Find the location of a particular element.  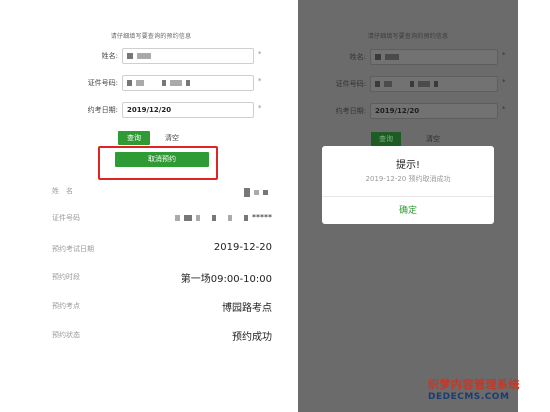

dialog-divider is located at coordinates (408, 196).